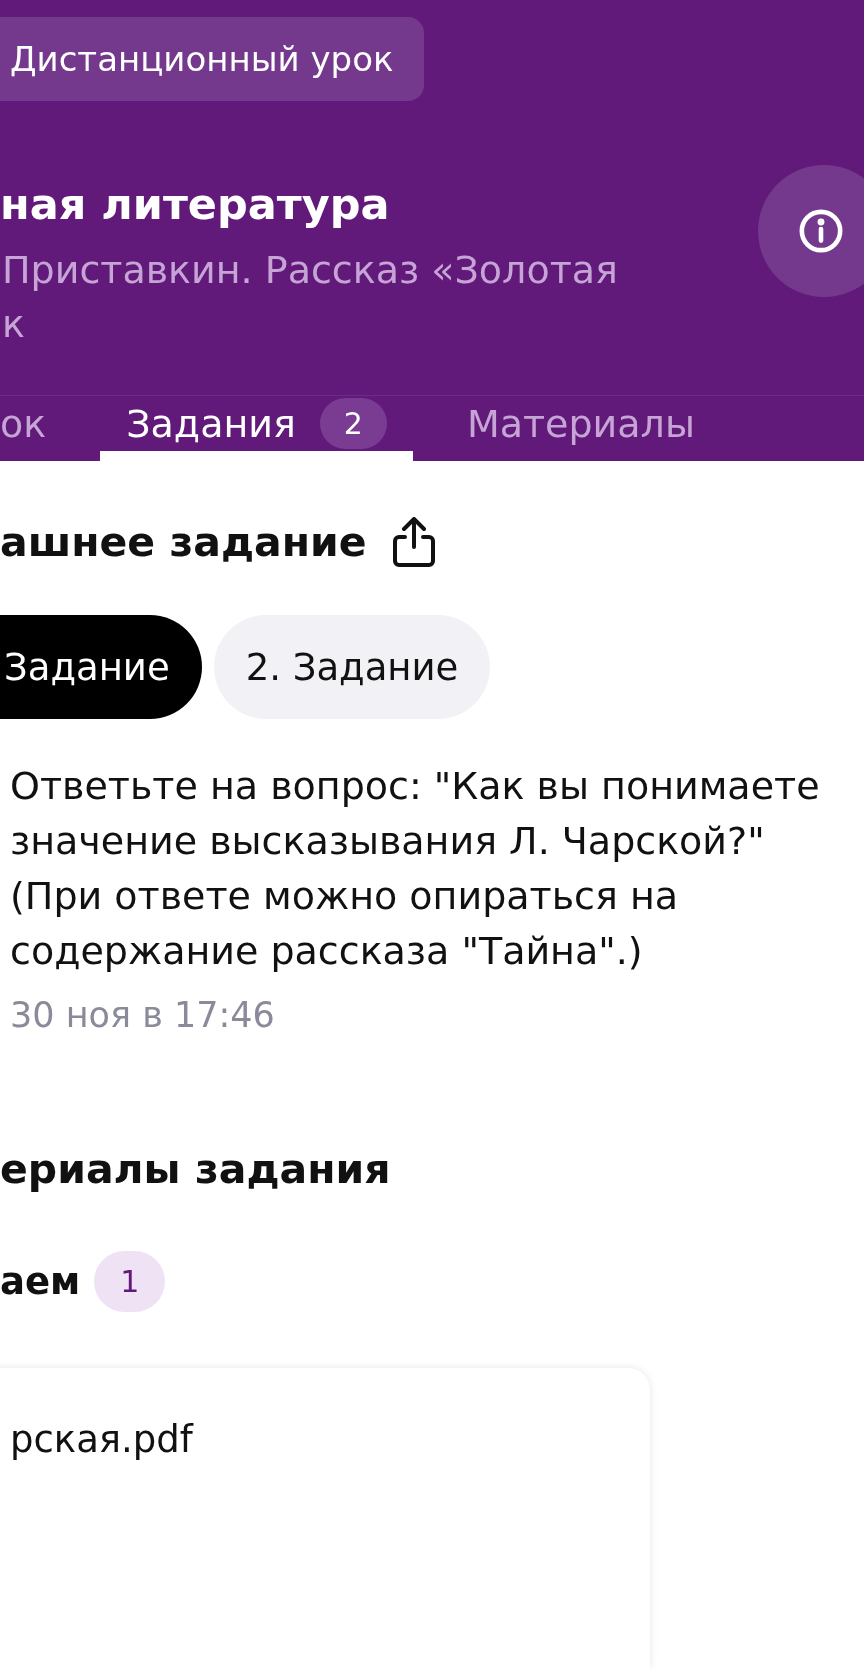  I want to click on count-badge: 1, so click(130, 1281).